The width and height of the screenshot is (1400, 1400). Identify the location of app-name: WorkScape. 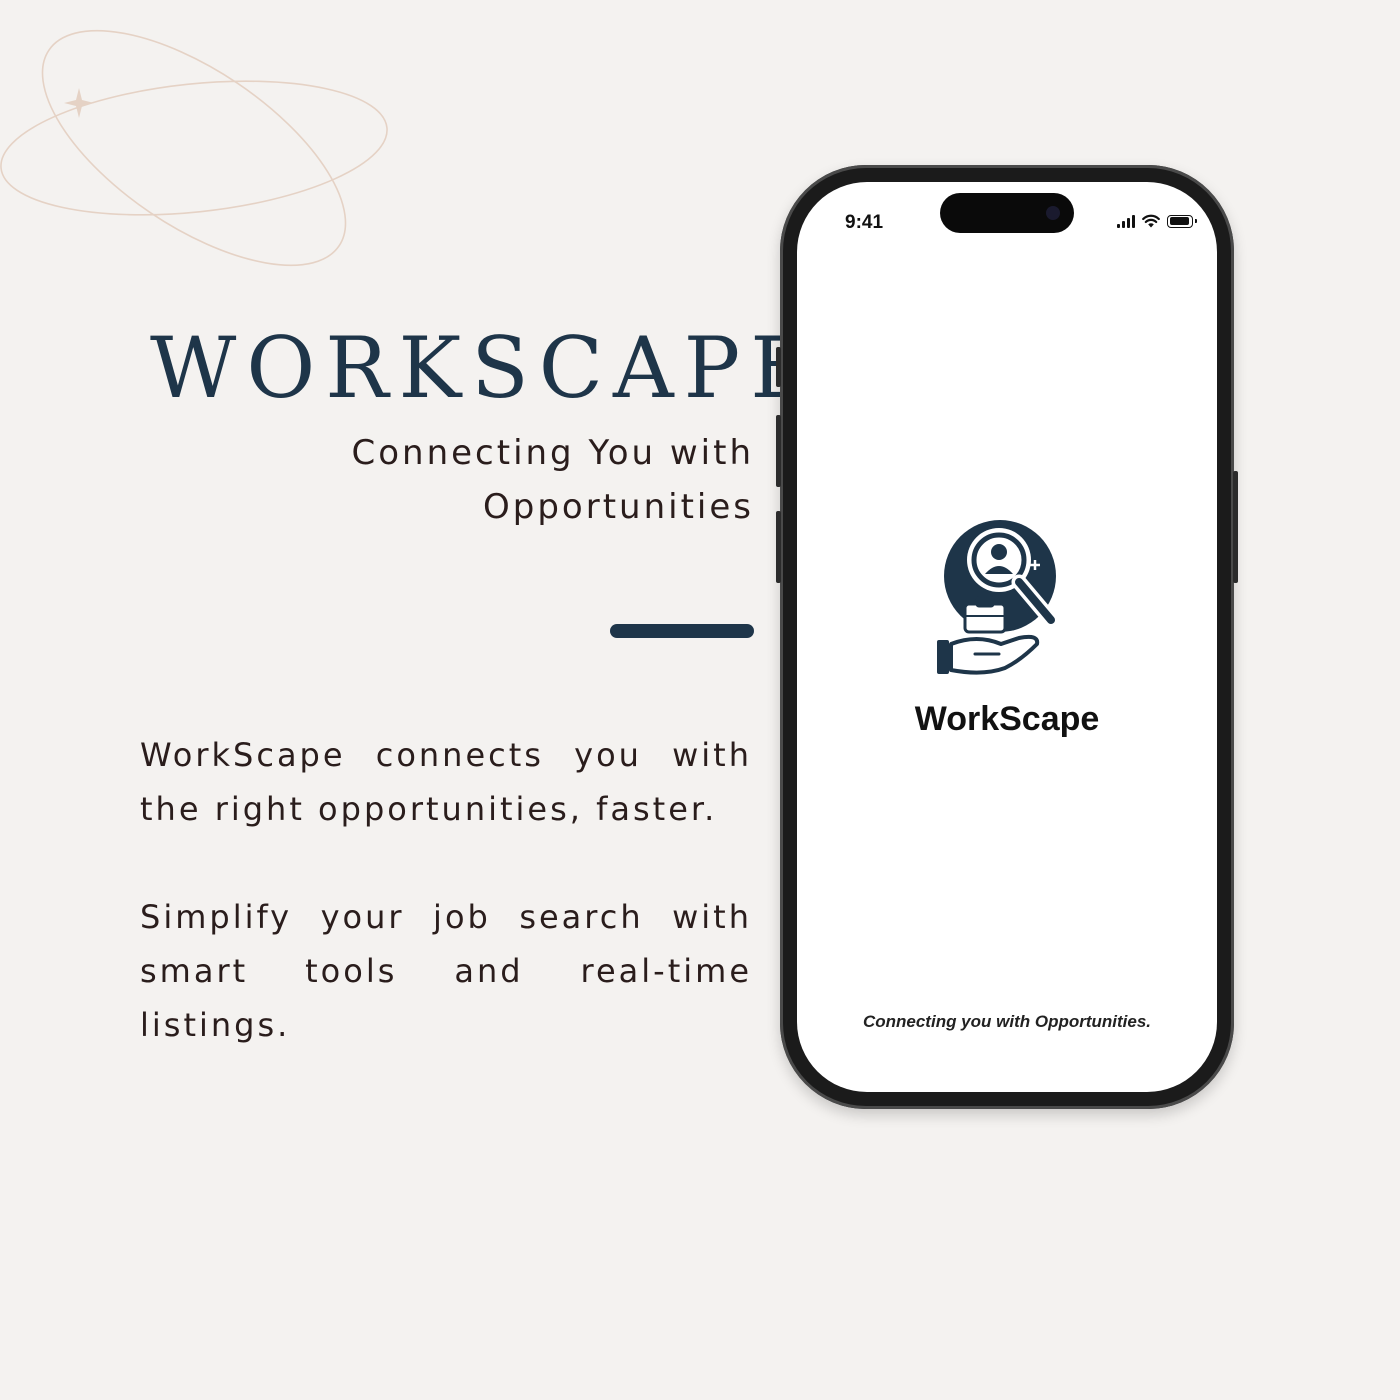
(1007, 719).